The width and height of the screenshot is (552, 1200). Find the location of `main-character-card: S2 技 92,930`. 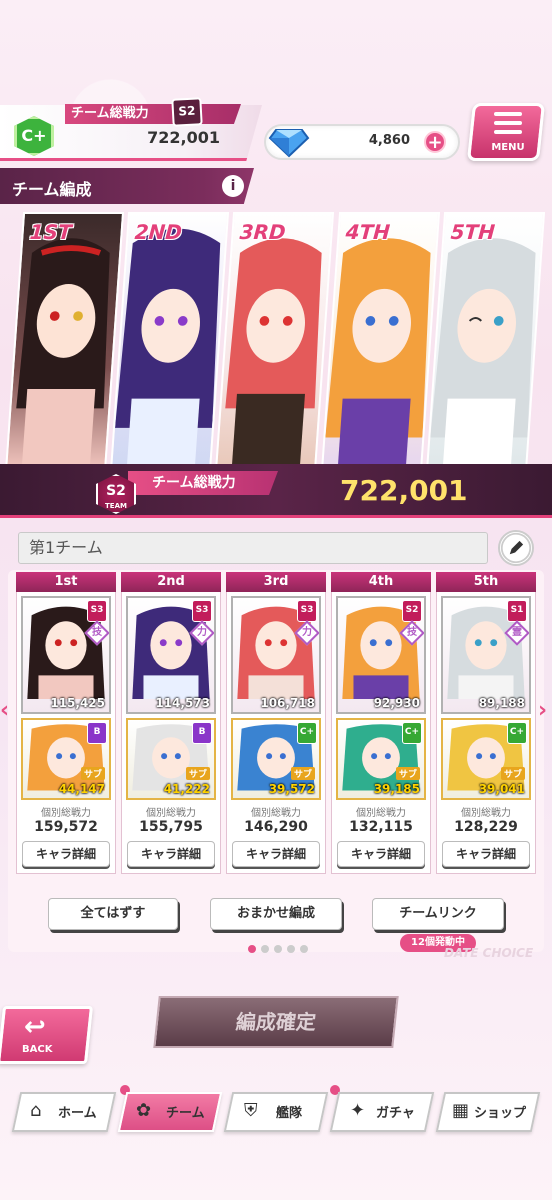

main-character-card: S2 技 92,930 is located at coordinates (381, 655).